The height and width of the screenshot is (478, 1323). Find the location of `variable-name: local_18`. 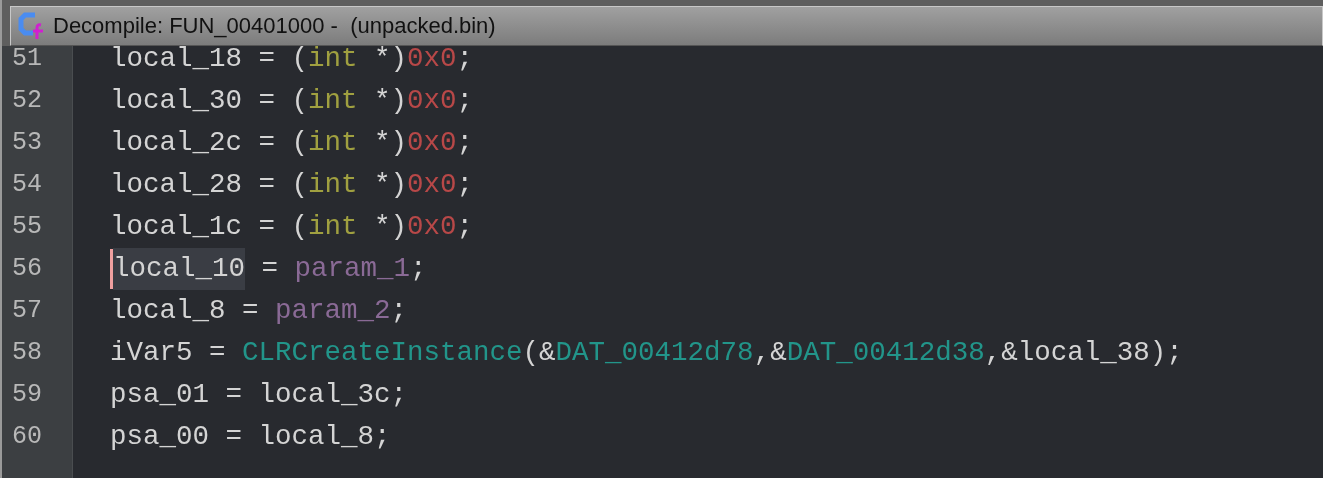

variable-name: local_18 is located at coordinates (176, 61).